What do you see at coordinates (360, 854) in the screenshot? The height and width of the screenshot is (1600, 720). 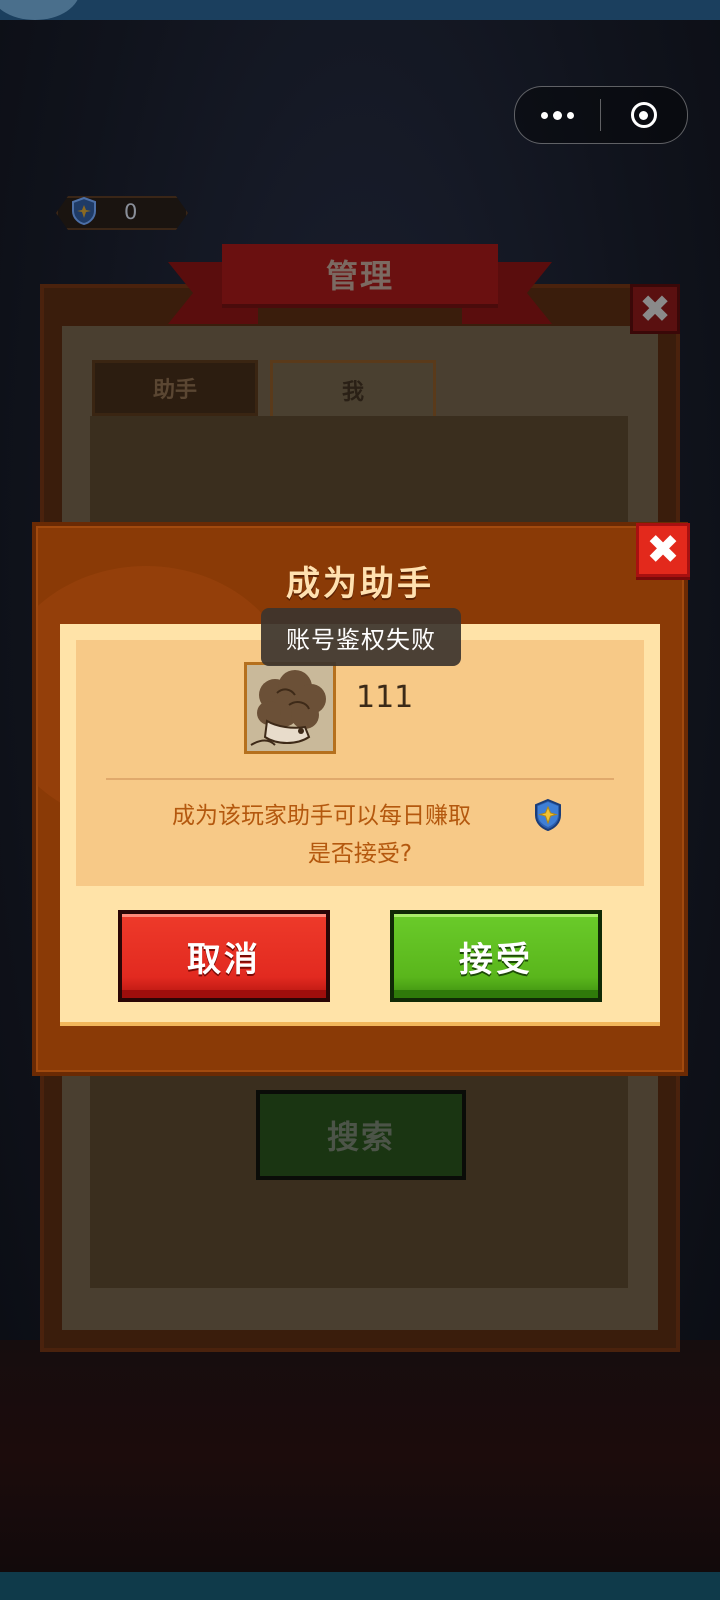 I see `dialog-question: 是否接受?` at bounding box center [360, 854].